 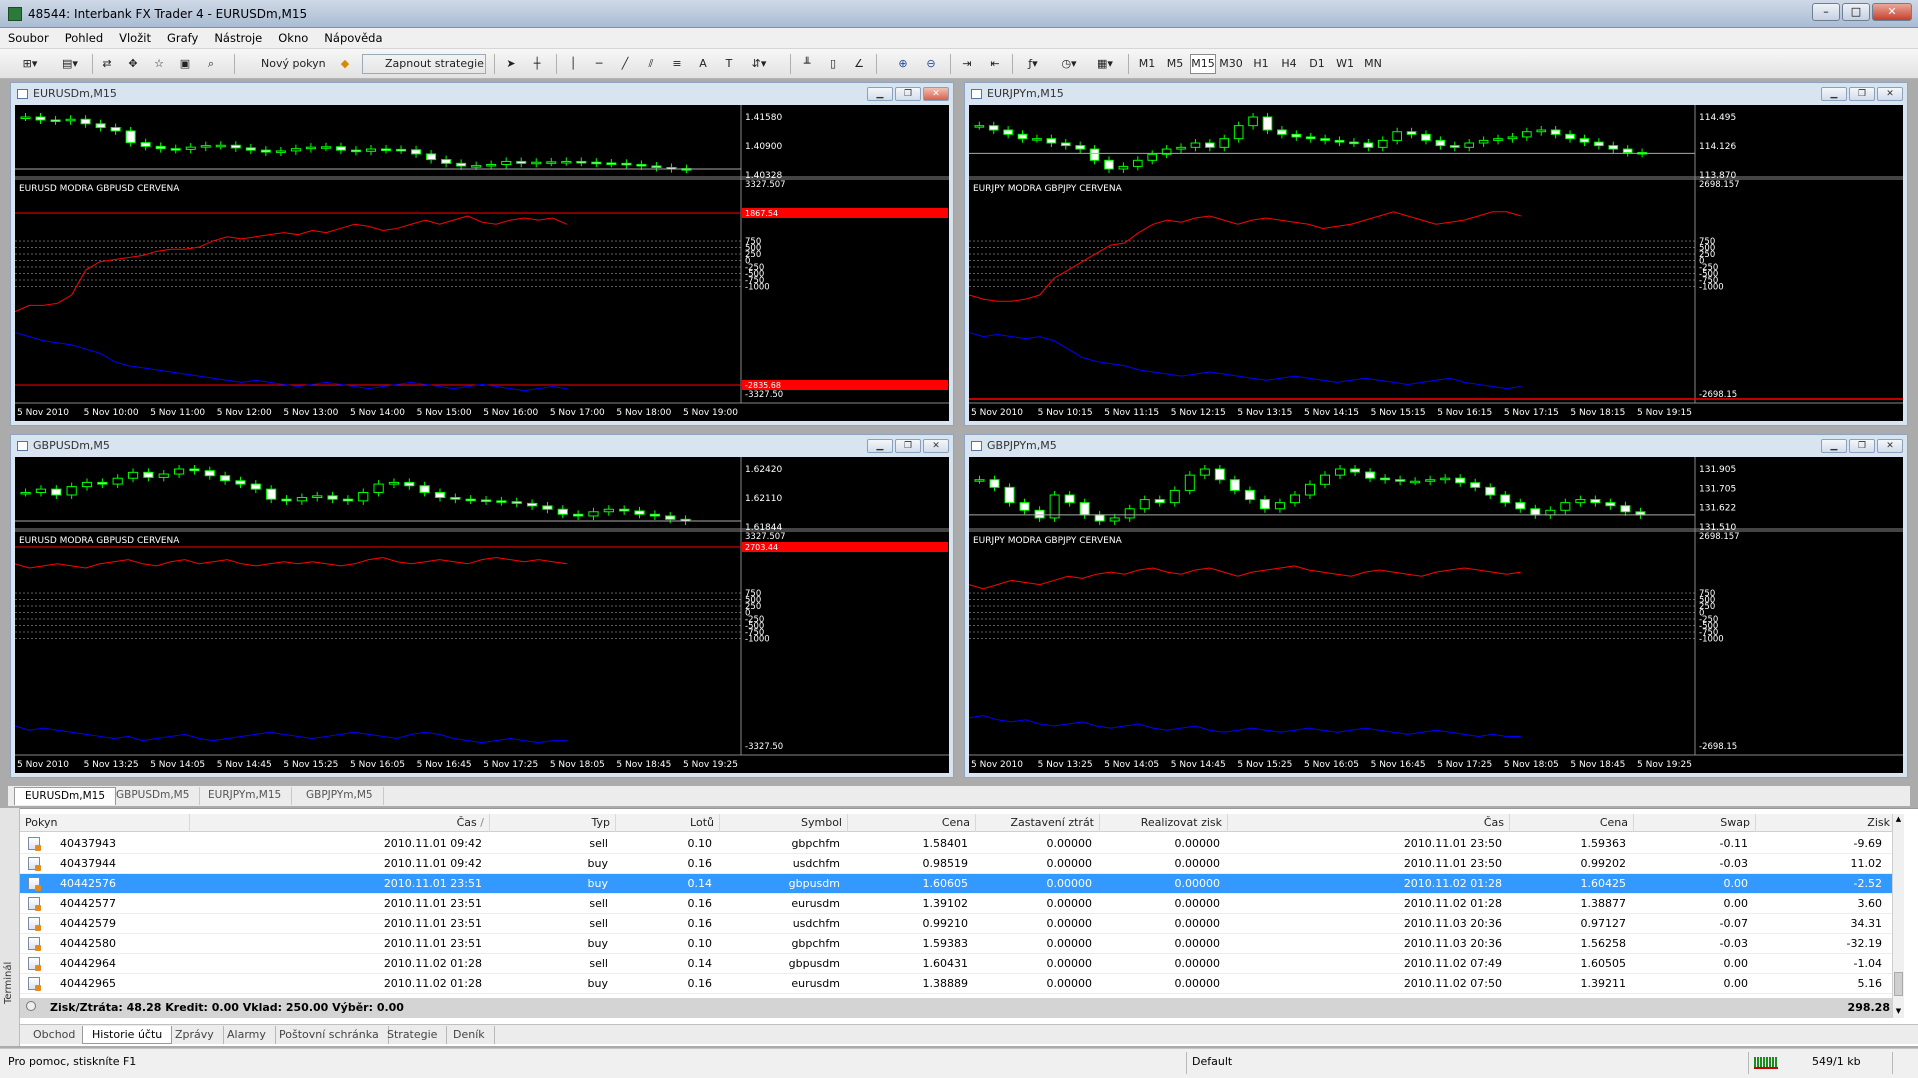 What do you see at coordinates (1289, 64) in the screenshot?
I see `period-h4: H4` at bounding box center [1289, 64].